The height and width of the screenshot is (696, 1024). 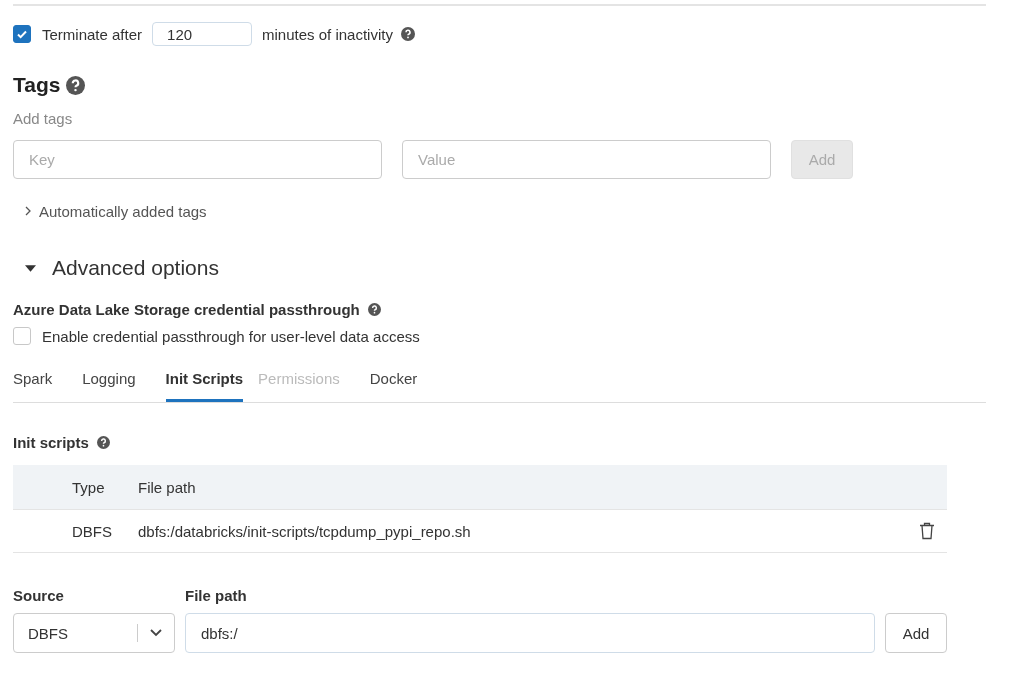 I want to click on field-label: Init scripts, so click(x=51, y=442).